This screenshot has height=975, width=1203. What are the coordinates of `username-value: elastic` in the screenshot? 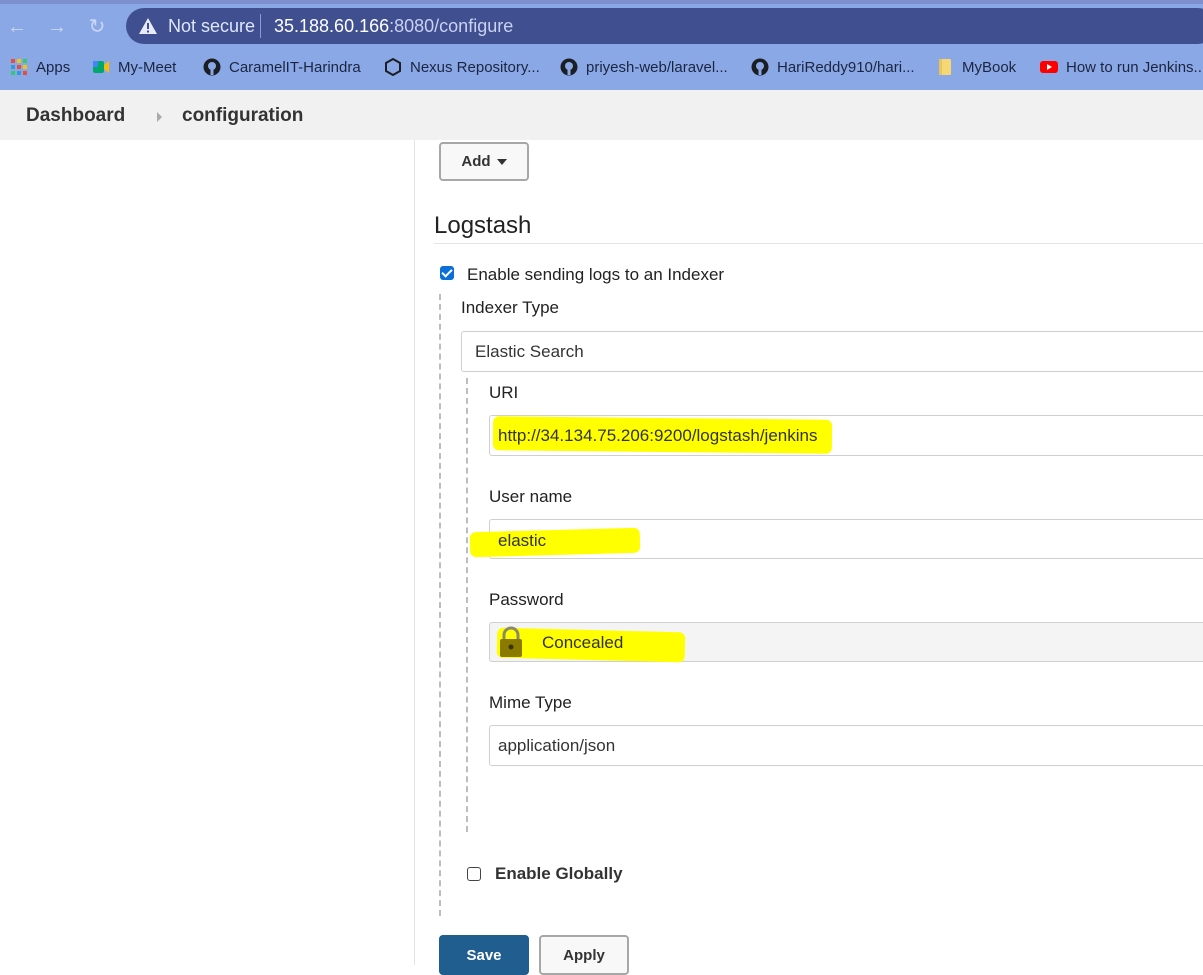 It's located at (522, 540).